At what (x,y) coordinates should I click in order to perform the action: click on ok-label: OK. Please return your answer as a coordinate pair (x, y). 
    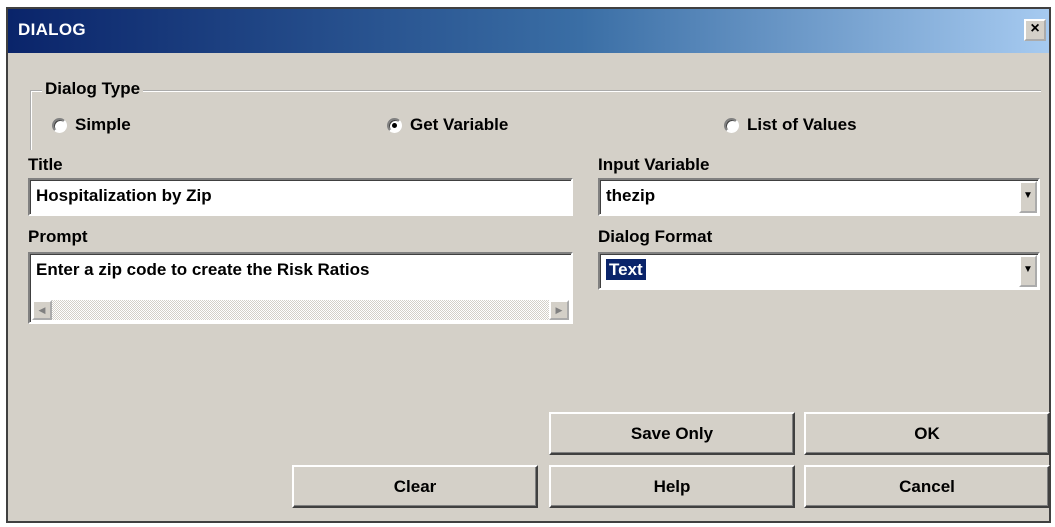
    Looking at the image, I should click on (927, 433).